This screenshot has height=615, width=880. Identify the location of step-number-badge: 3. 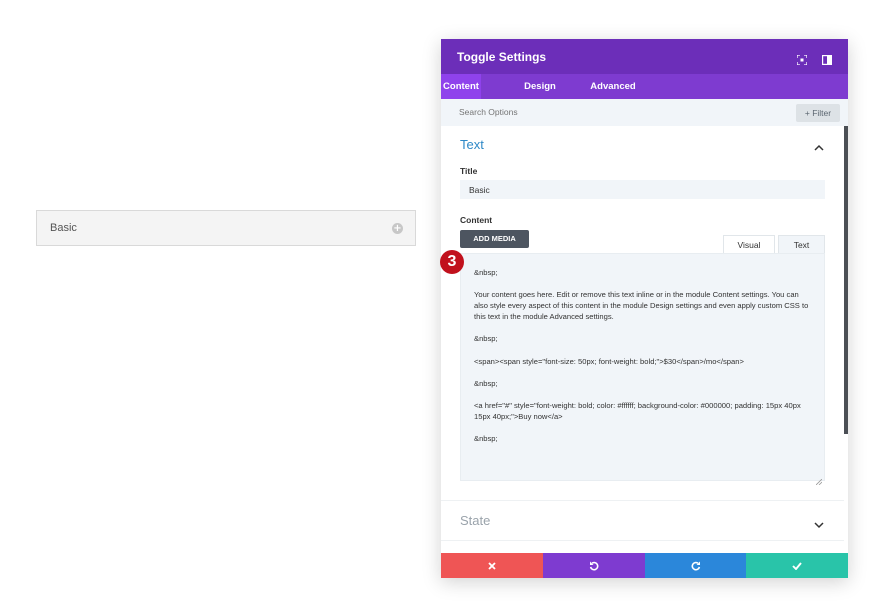
(452, 262).